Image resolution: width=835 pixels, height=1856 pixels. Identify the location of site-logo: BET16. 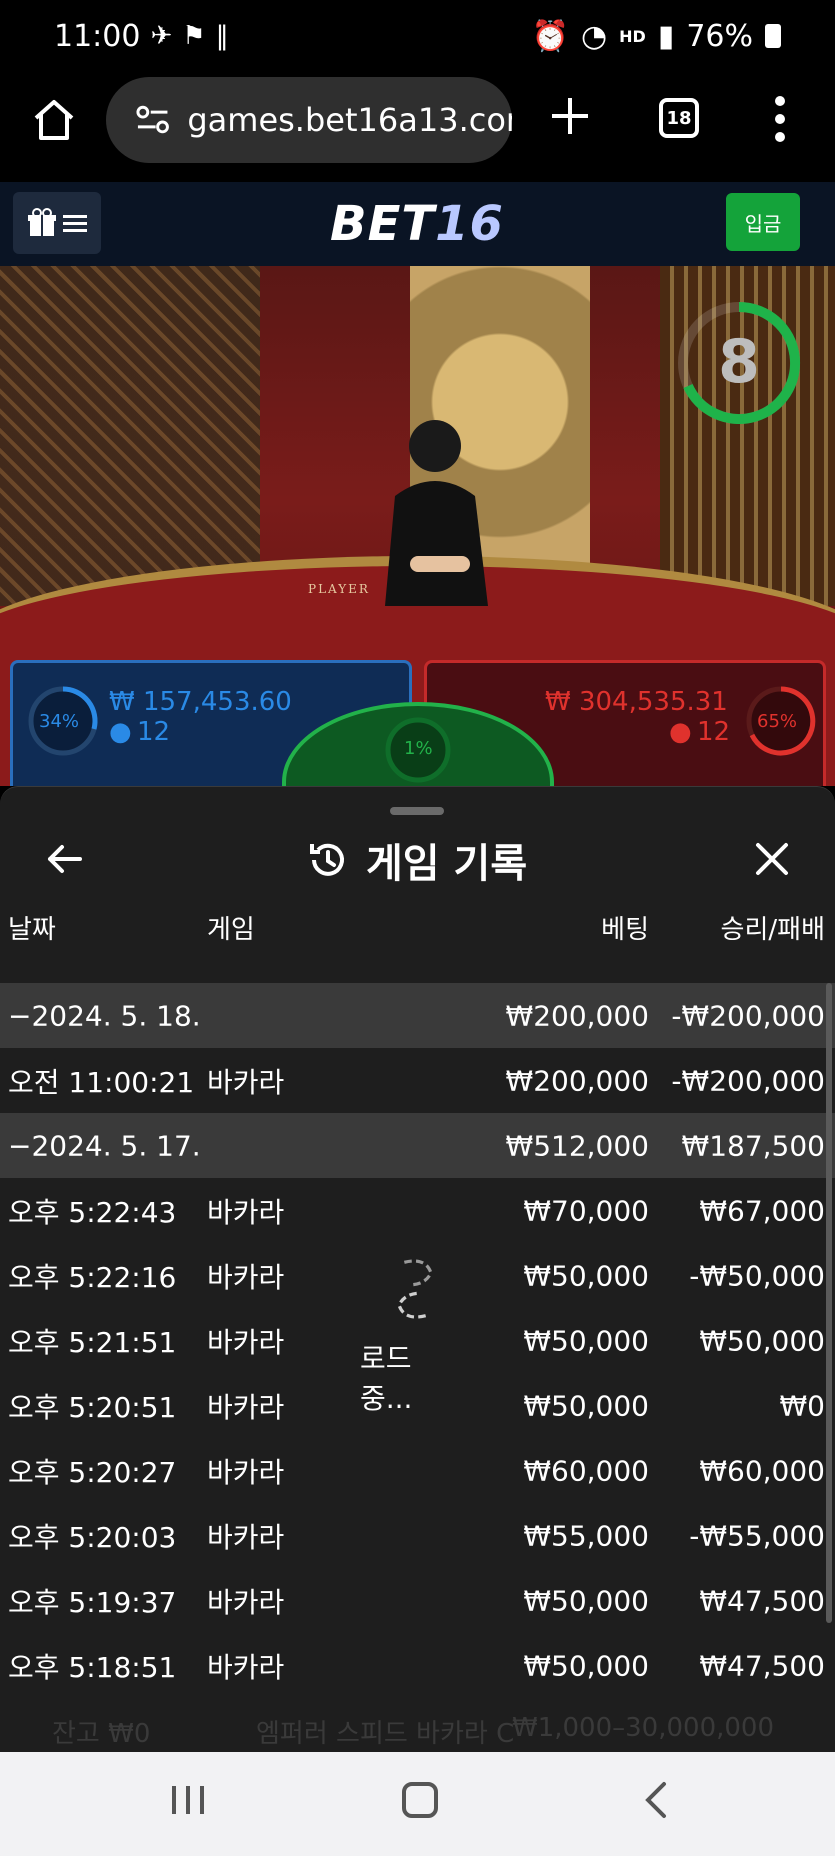
(417, 224).